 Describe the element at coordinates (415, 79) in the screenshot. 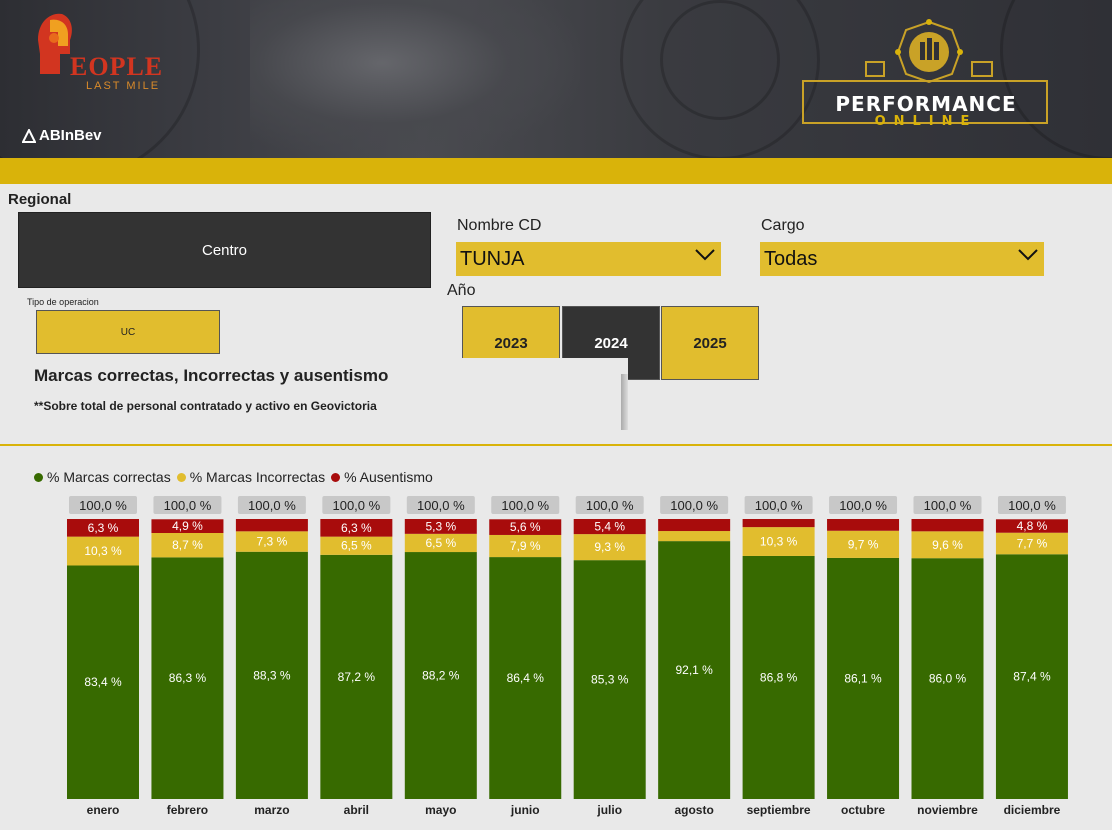

I see `truck-background-image` at that location.